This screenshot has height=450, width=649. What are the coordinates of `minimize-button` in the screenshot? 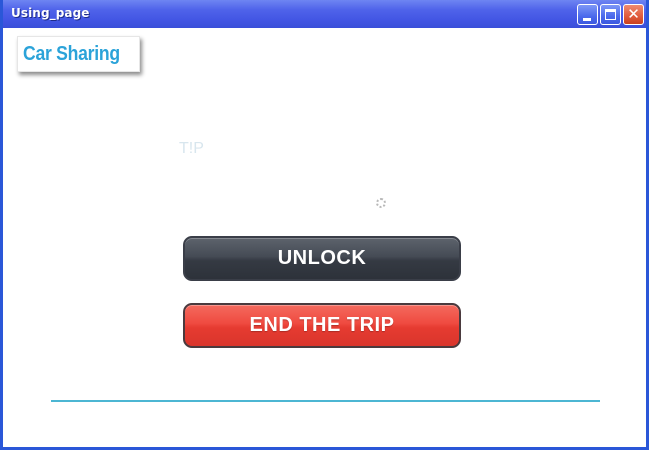 It's located at (587, 14).